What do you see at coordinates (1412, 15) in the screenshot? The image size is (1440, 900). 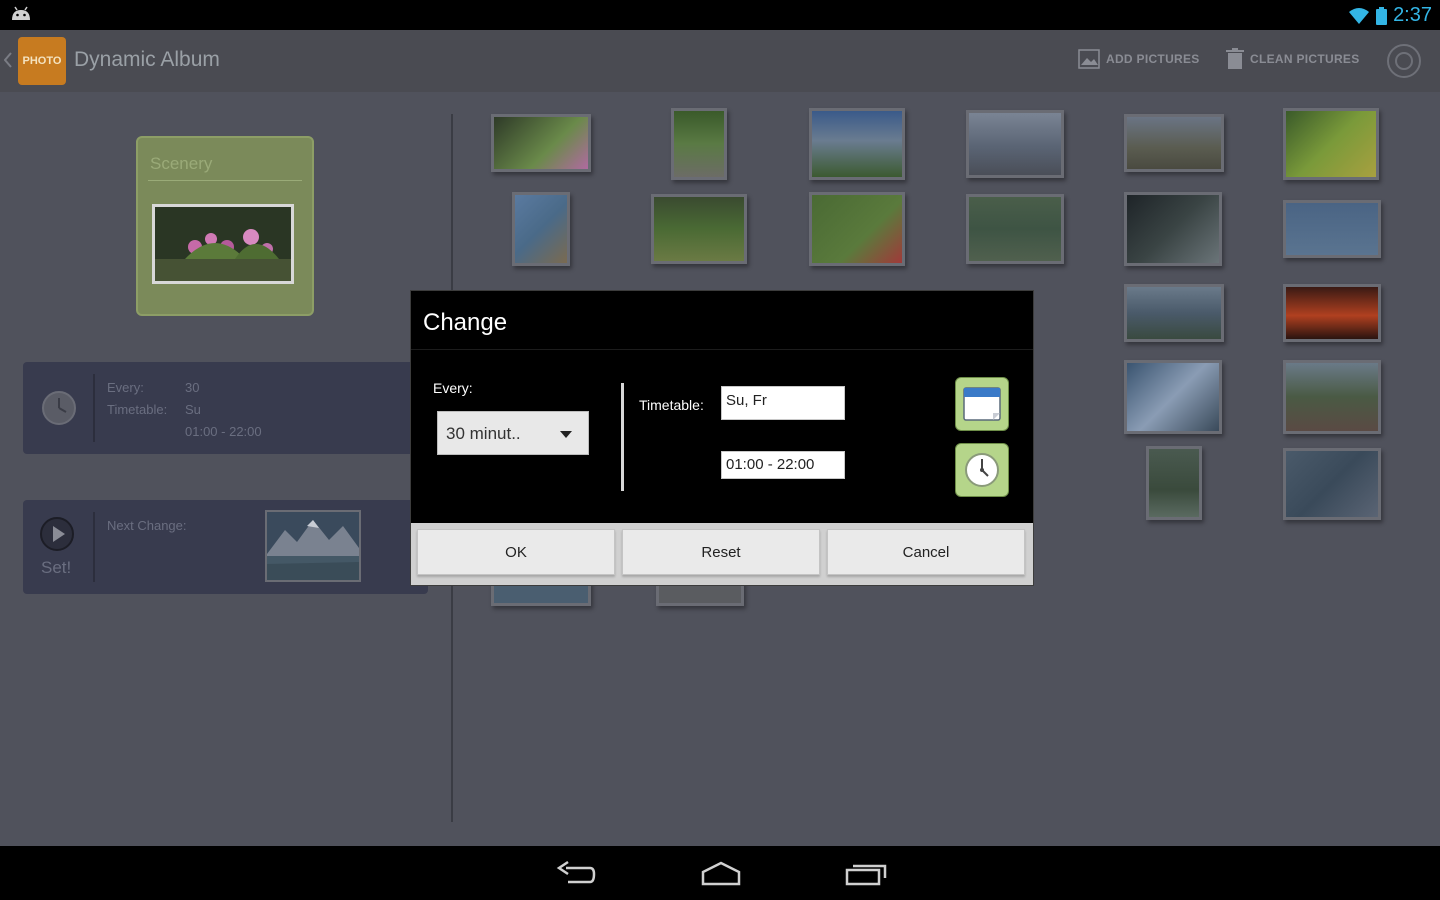 I see `clock-text: 2:37` at bounding box center [1412, 15].